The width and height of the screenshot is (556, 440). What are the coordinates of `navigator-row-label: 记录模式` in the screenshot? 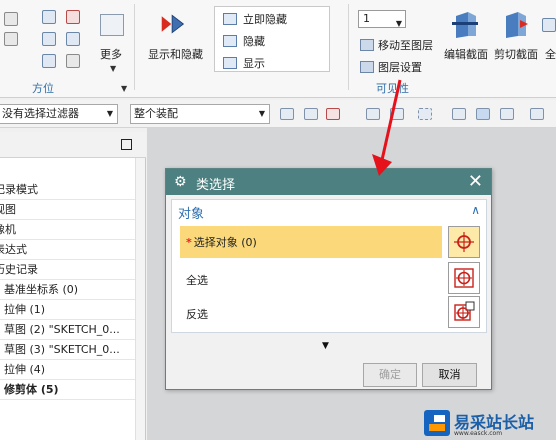 It's located at (19, 189).